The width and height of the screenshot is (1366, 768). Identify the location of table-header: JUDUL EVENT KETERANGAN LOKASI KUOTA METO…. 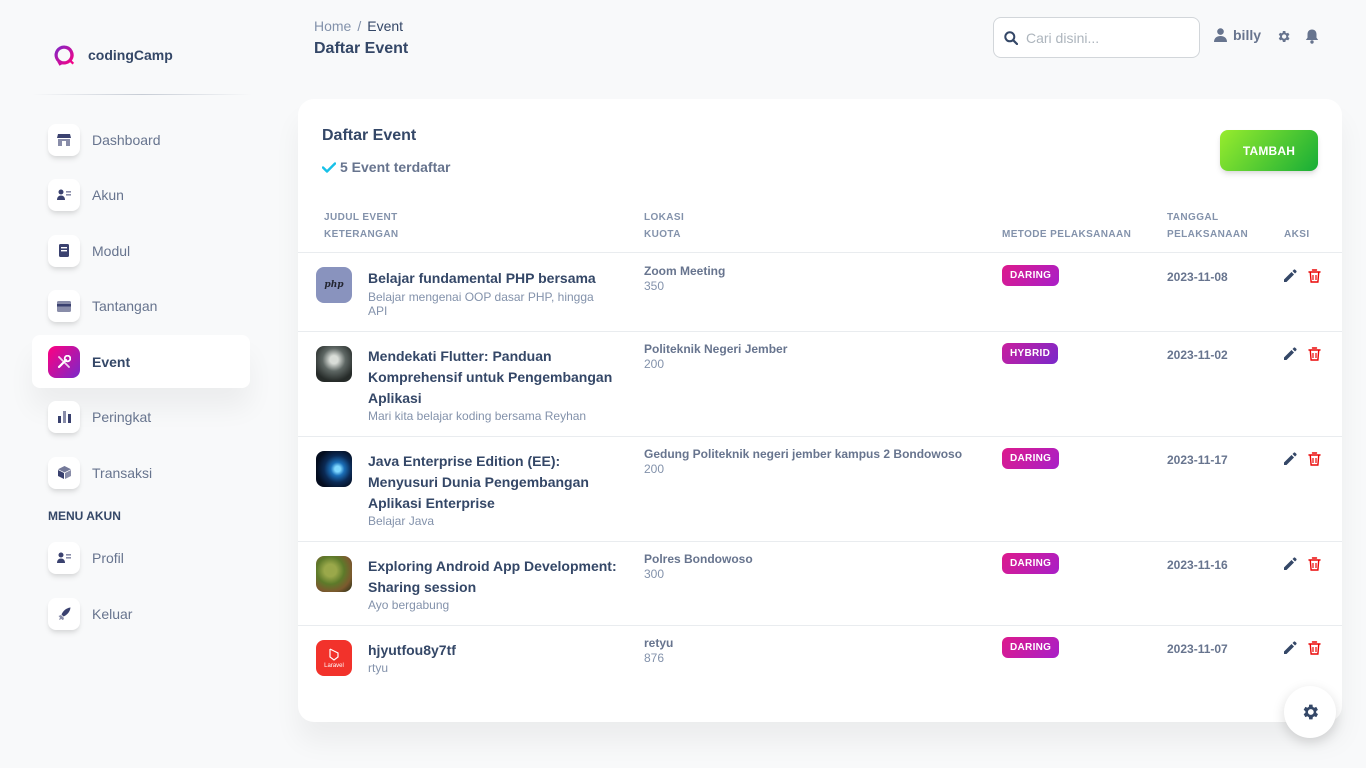
(820, 231).